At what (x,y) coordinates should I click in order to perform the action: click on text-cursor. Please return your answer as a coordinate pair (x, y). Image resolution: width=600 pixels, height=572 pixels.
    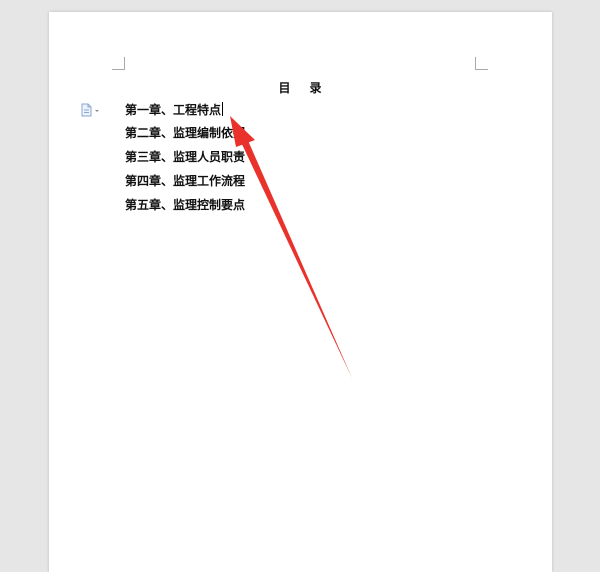
    Looking at the image, I should click on (223, 109).